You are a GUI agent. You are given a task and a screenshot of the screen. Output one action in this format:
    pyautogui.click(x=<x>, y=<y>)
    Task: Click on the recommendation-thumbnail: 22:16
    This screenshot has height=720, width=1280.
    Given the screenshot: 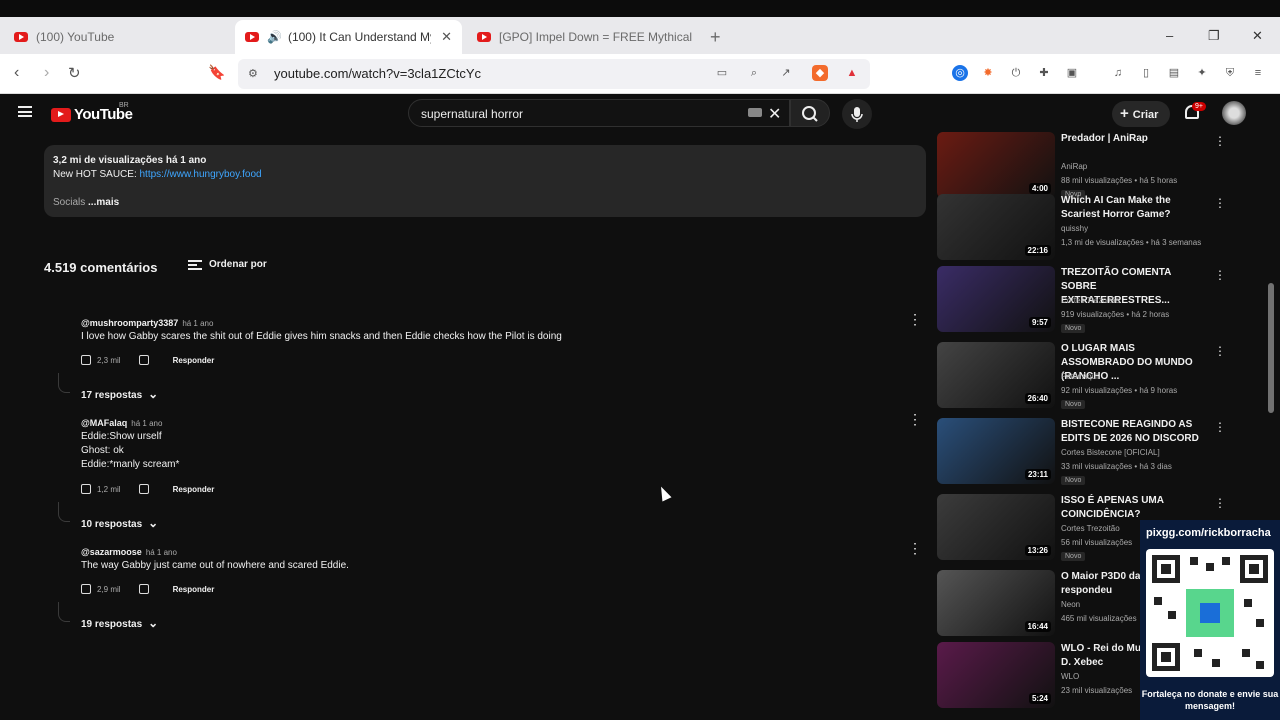 What is the action you would take?
    pyautogui.click(x=996, y=227)
    